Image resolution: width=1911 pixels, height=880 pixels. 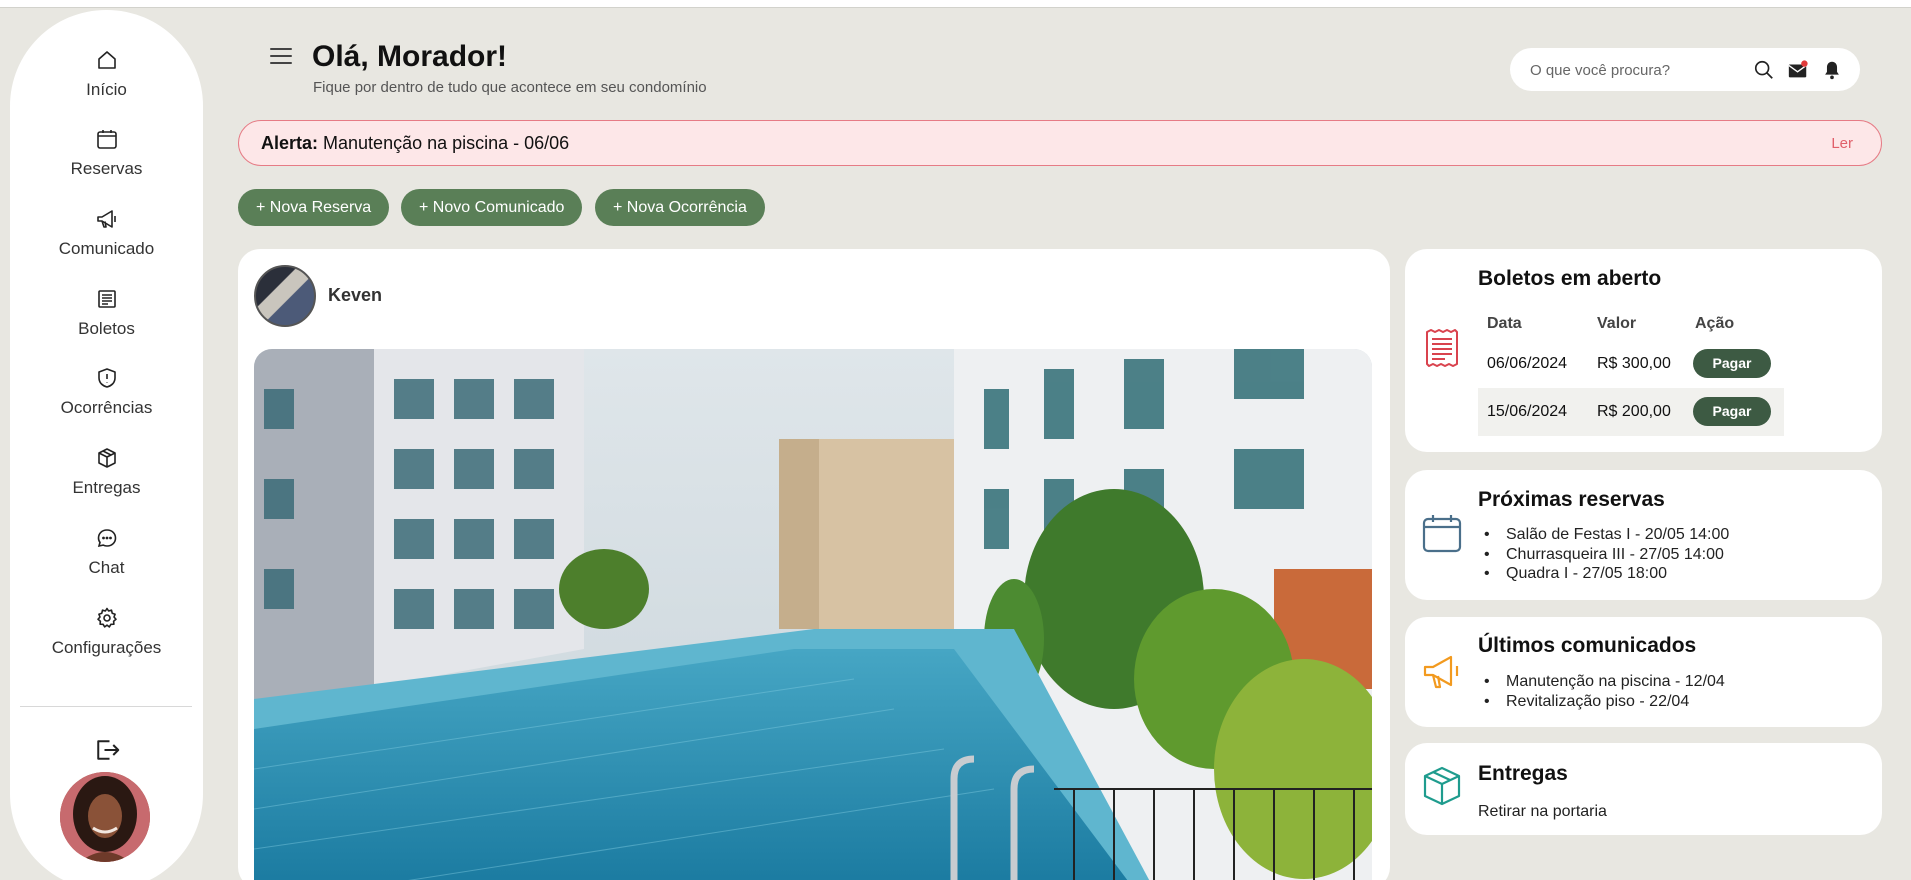 I want to click on boleto-date: 15/06/2024, so click(x=1527, y=411).